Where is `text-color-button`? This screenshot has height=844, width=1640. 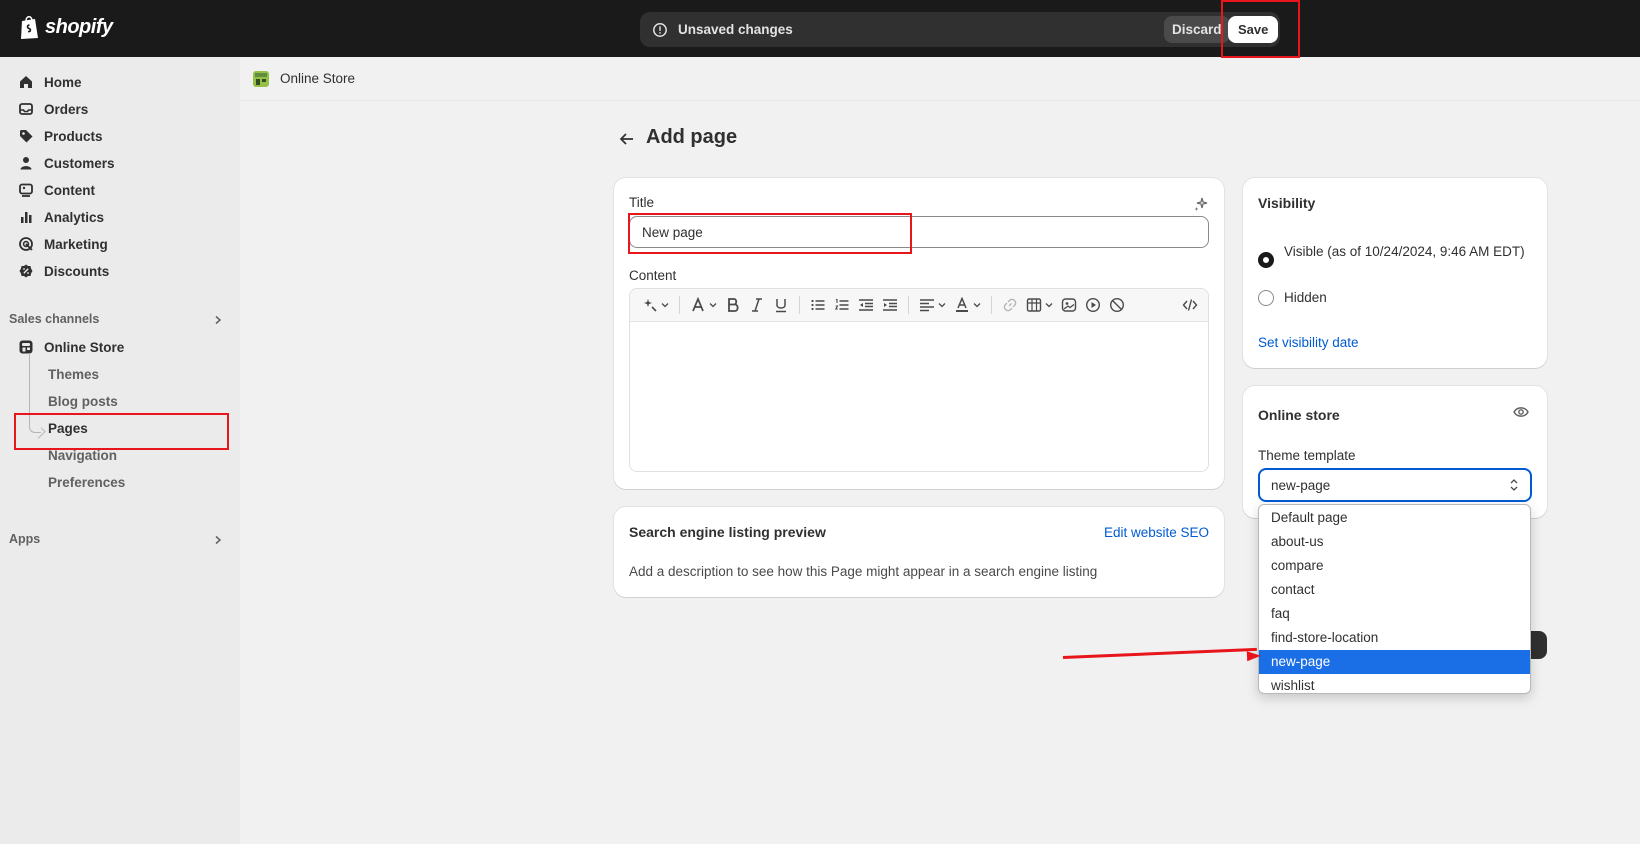
text-color-button is located at coordinates (967, 305).